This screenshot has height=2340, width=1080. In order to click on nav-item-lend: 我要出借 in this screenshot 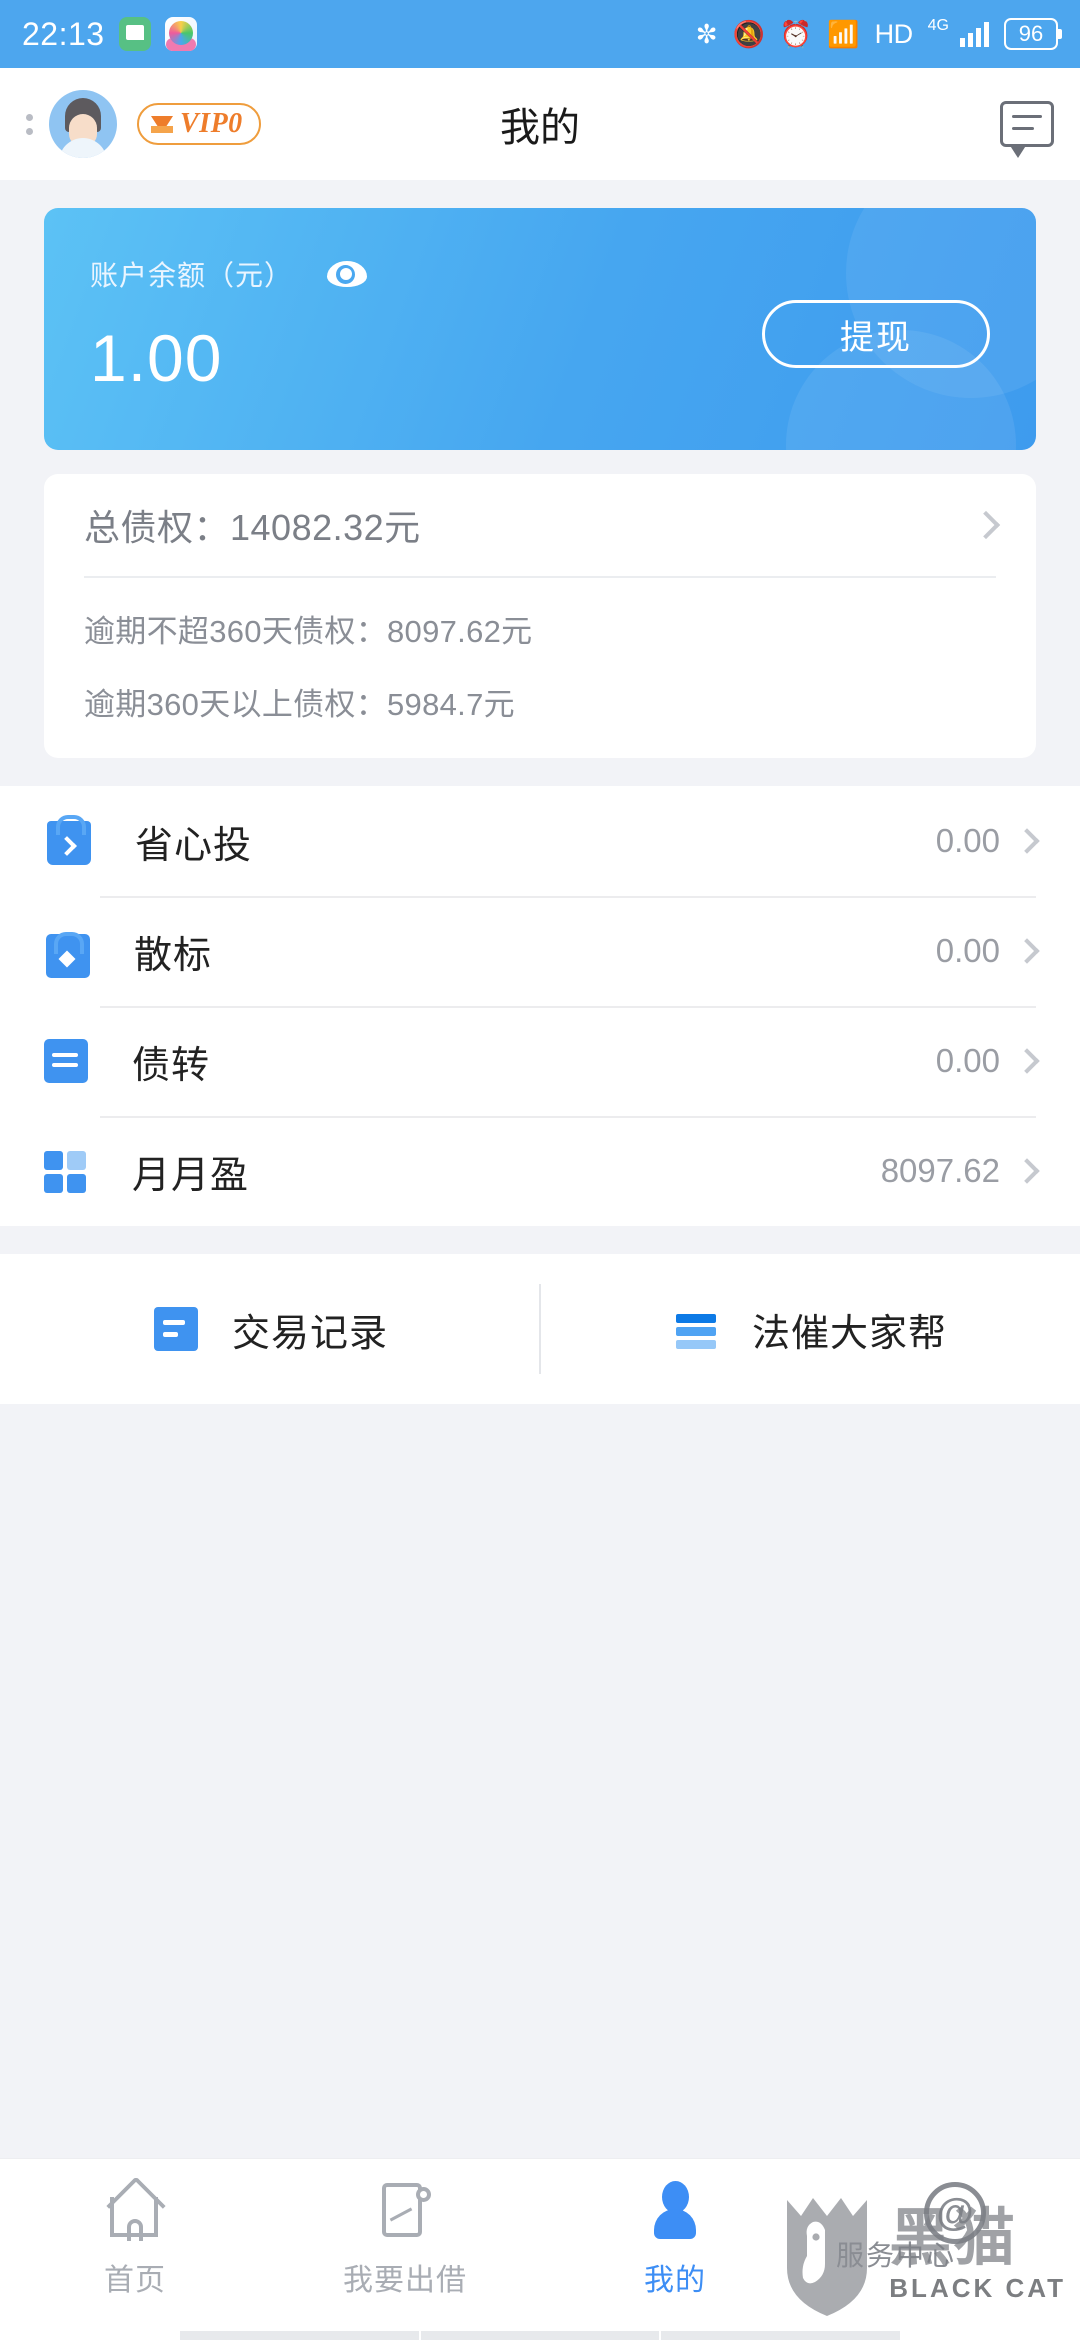, I will do `click(405, 2240)`.